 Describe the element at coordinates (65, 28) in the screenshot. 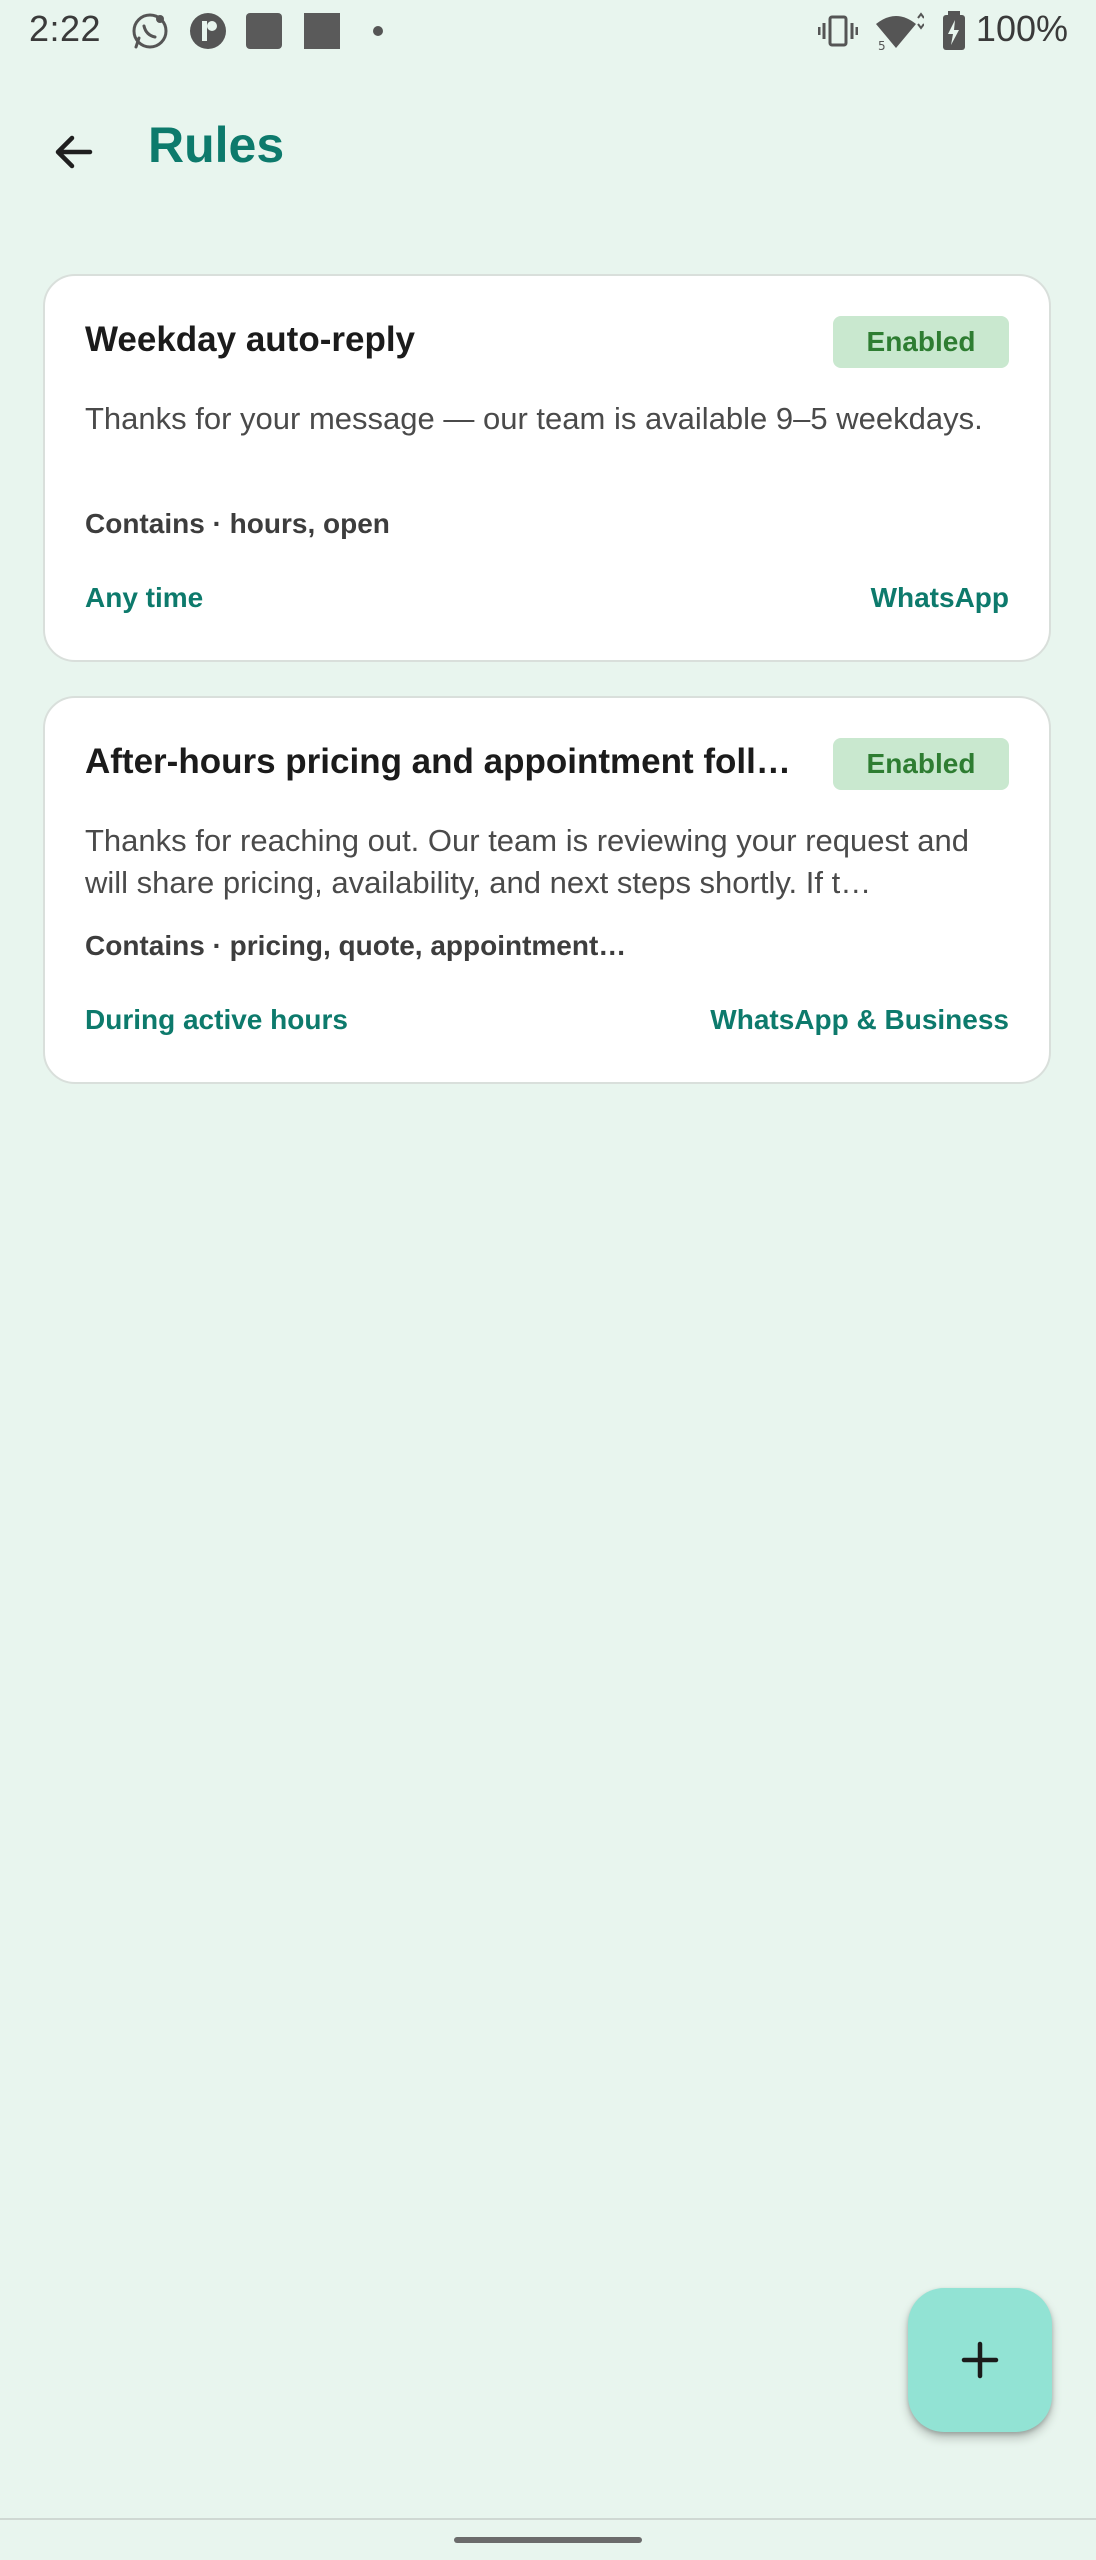

I see `status-time: 2:22` at that location.